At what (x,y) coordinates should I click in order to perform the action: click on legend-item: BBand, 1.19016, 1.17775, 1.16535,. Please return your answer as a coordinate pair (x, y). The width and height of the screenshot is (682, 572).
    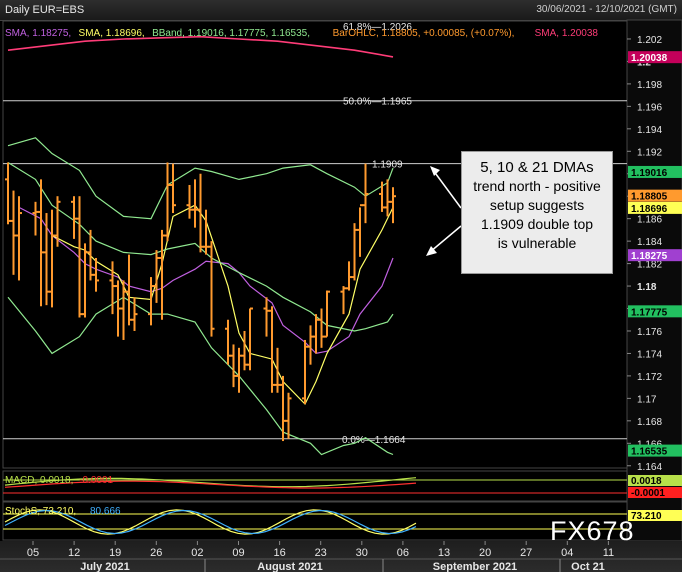
    Looking at the image, I should click on (231, 33).